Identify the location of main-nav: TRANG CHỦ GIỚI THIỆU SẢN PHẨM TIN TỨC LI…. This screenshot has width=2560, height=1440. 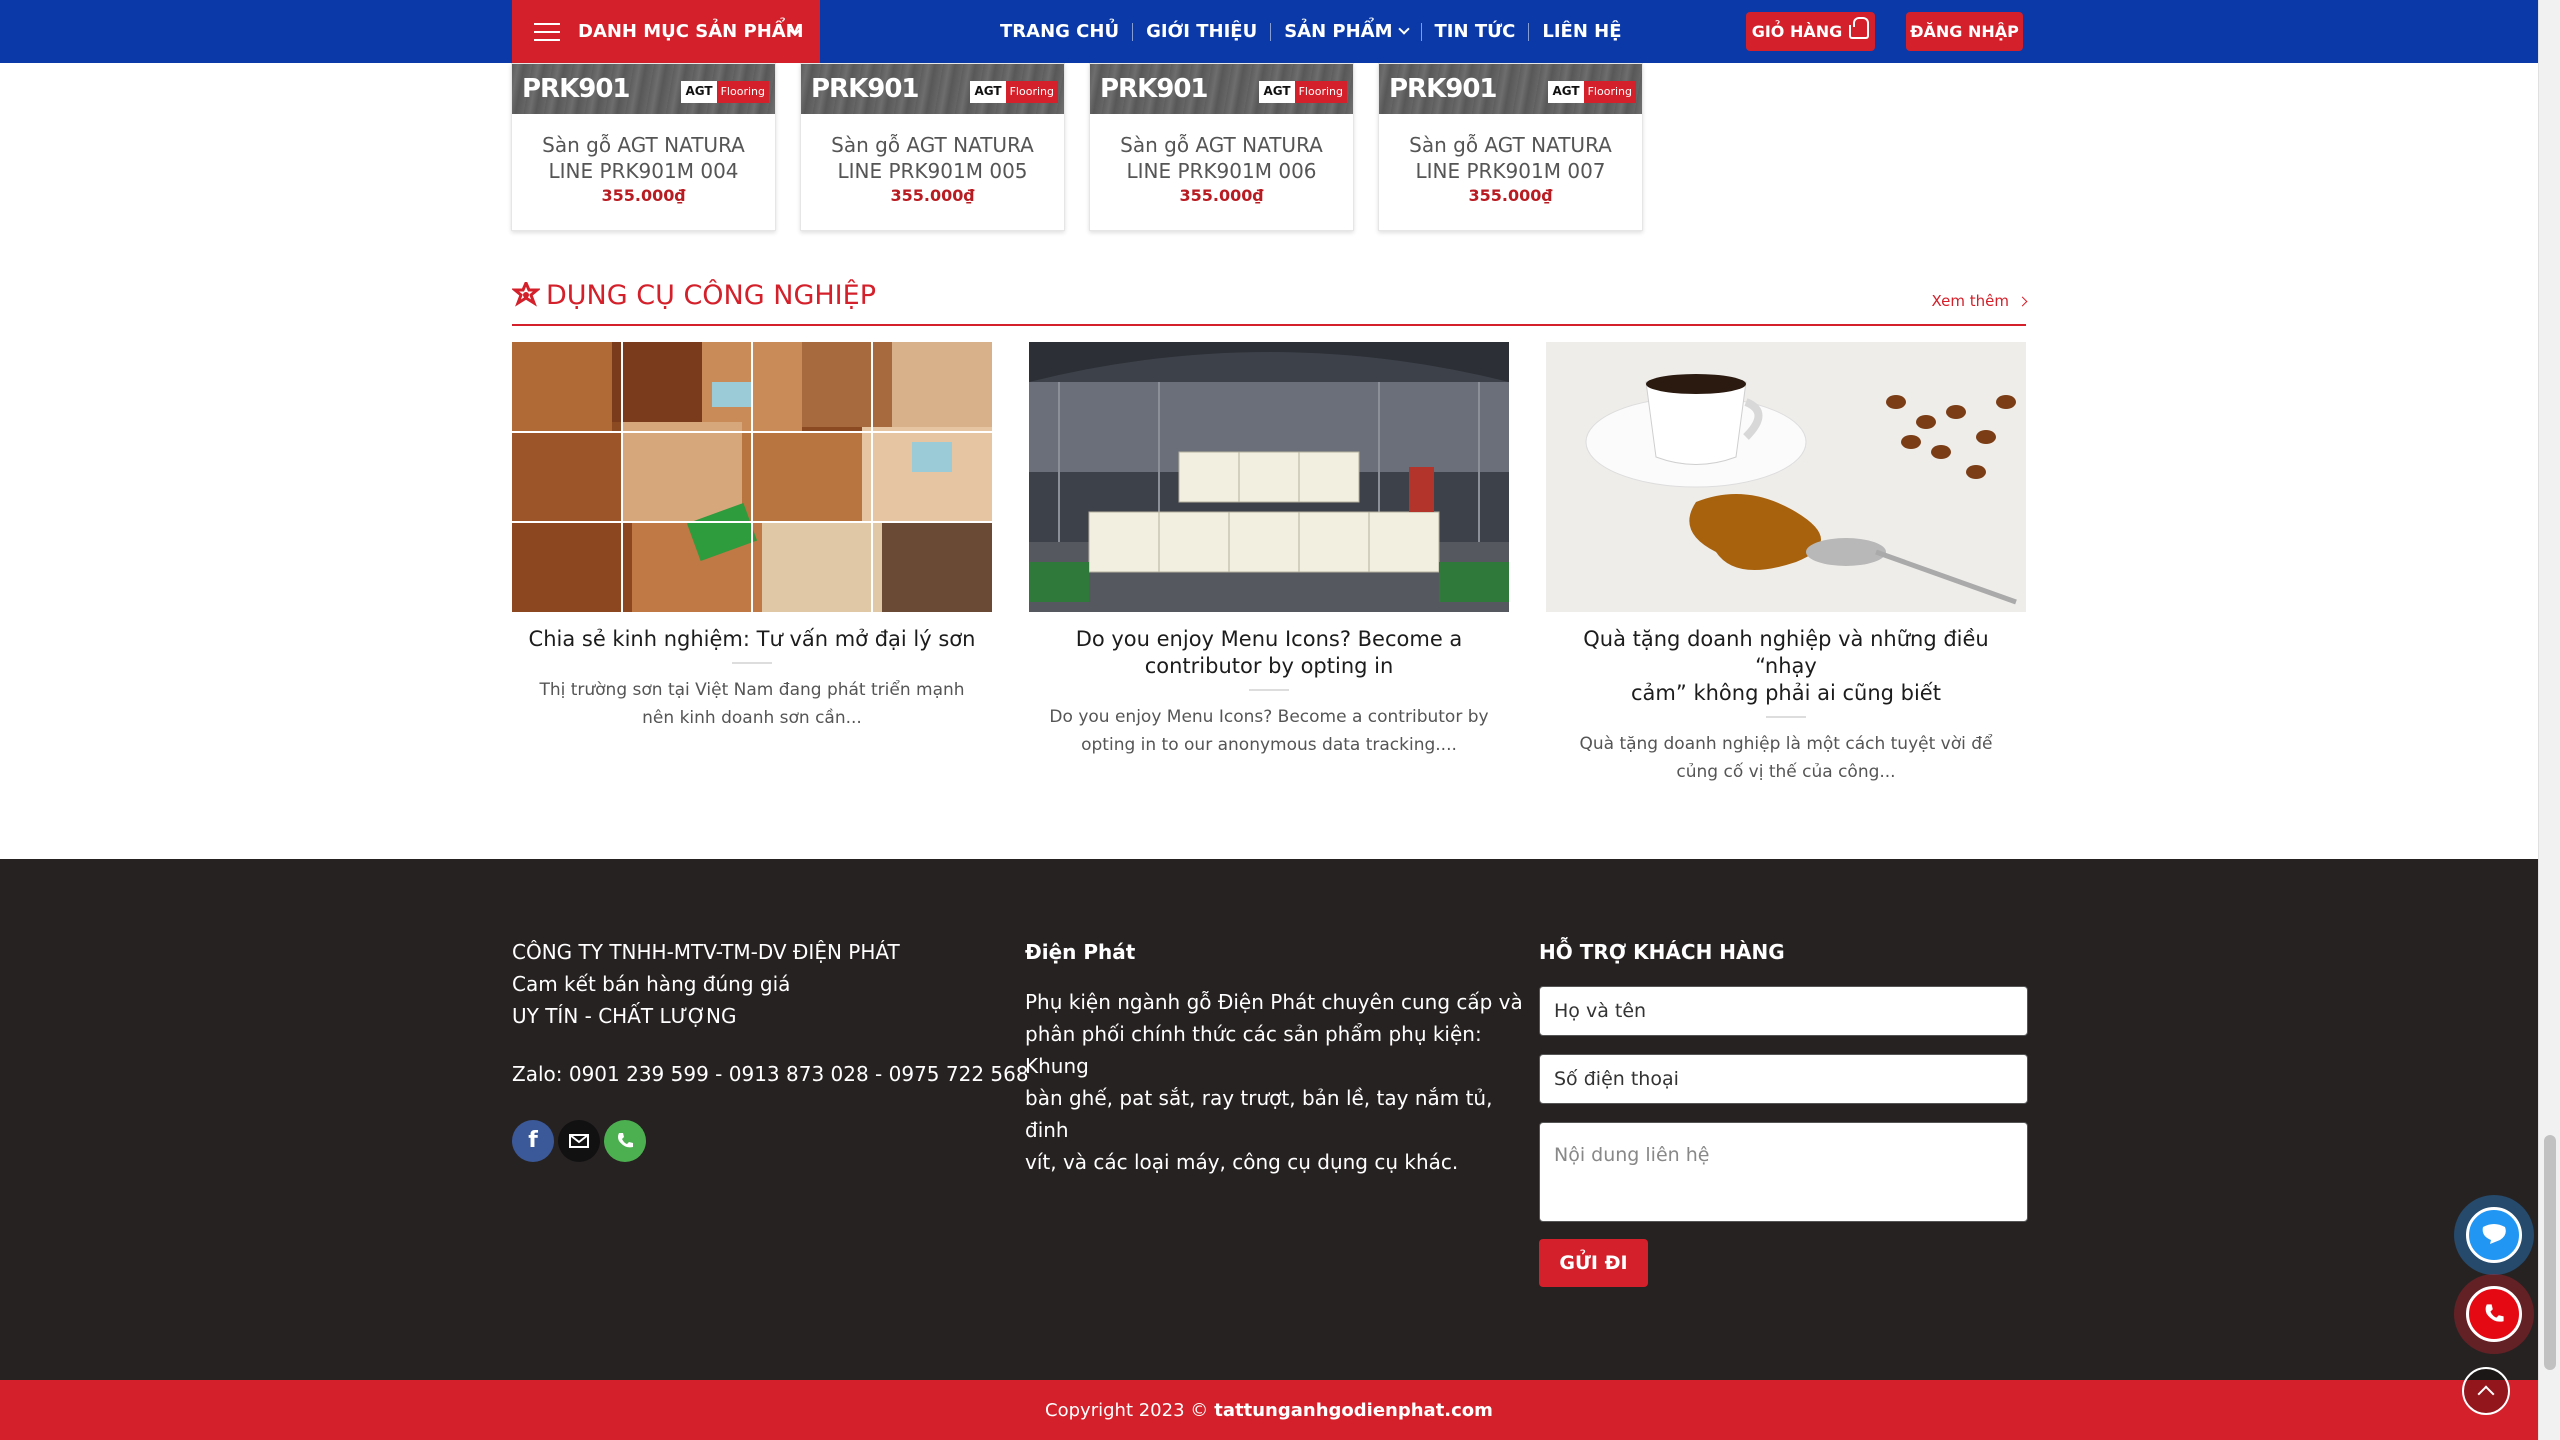
(1311, 31).